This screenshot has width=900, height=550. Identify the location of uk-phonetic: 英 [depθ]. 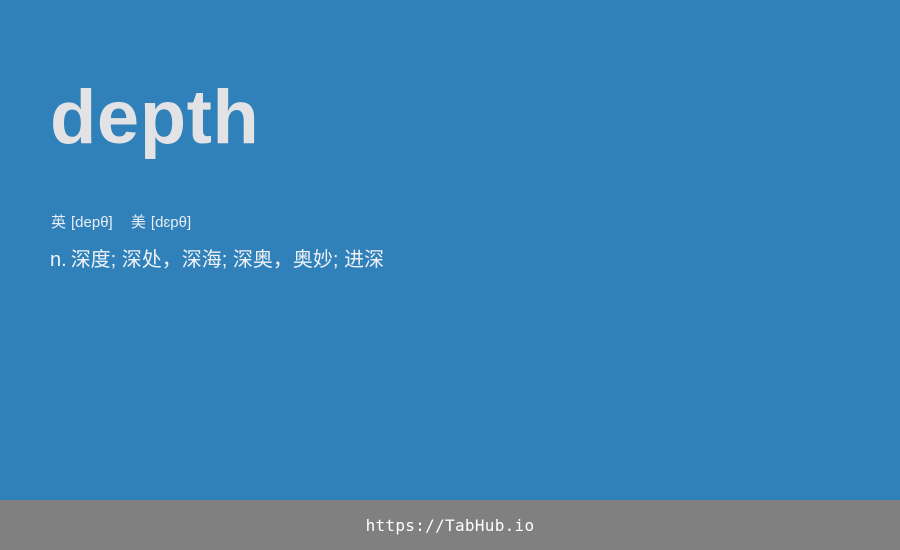
(82, 223).